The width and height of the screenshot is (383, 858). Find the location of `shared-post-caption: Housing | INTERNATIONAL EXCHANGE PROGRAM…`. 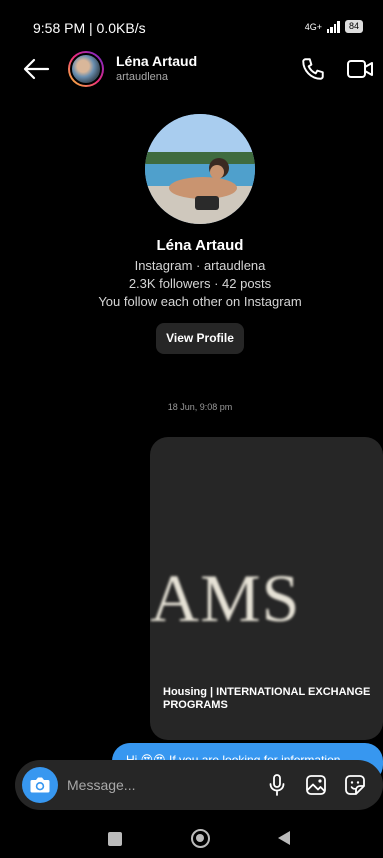

shared-post-caption: Housing | INTERNATIONAL EXCHANGE PROGRAM… is located at coordinates (267, 698).